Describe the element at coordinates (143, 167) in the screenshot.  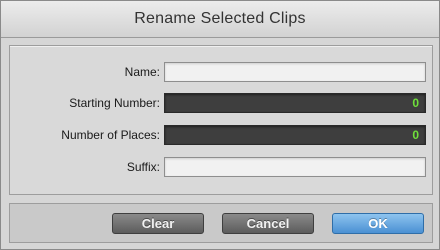
I see `suffix-label: Suffix:` at that location.